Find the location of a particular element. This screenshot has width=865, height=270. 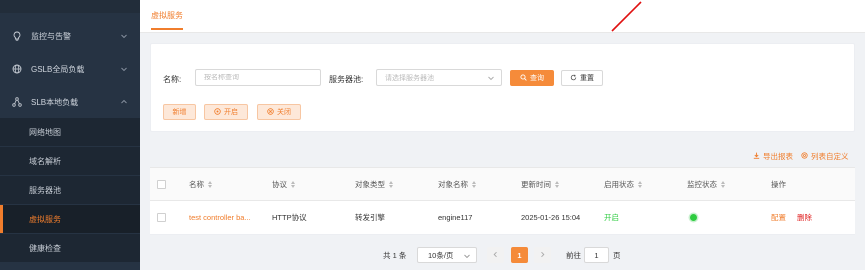

name-search-input is located at coordinates (258, 77).